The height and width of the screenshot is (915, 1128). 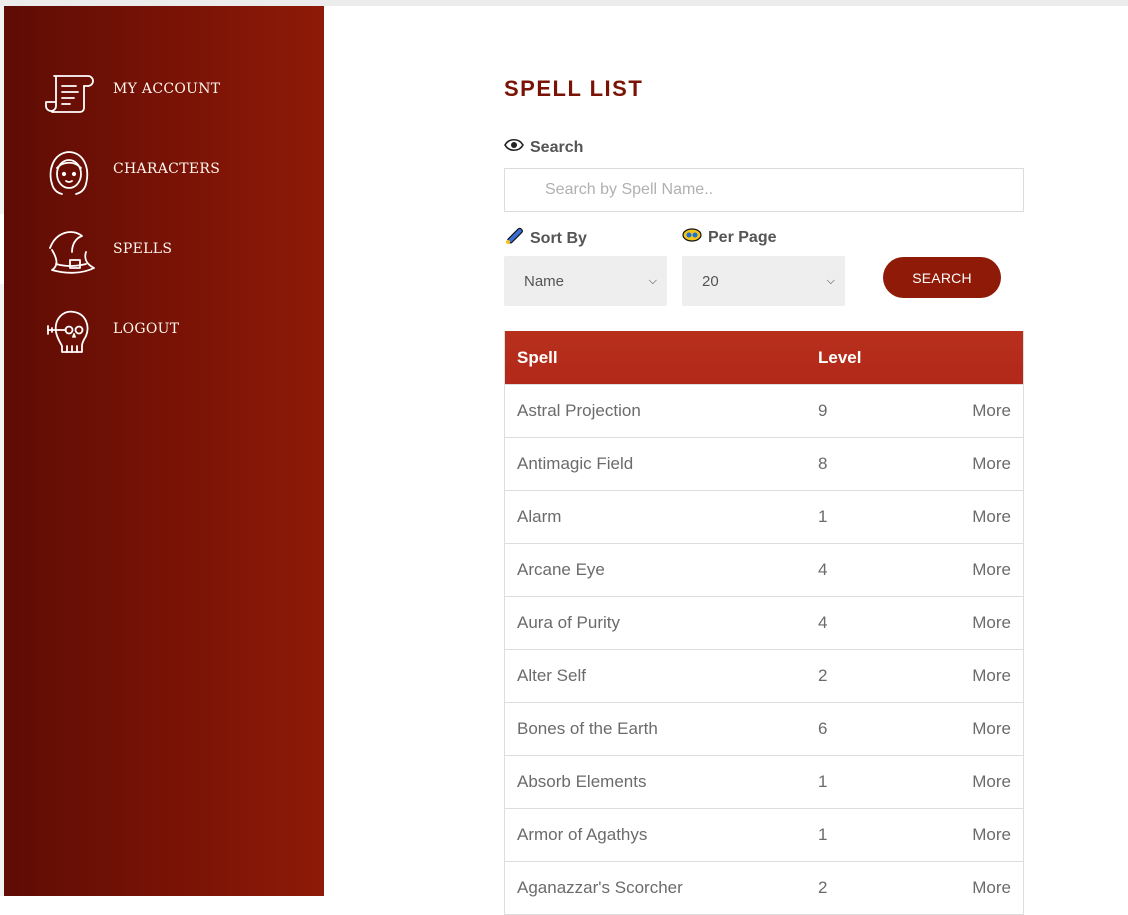 I want to click on spell-name: Astral Projection, so click(x=579, y=410).